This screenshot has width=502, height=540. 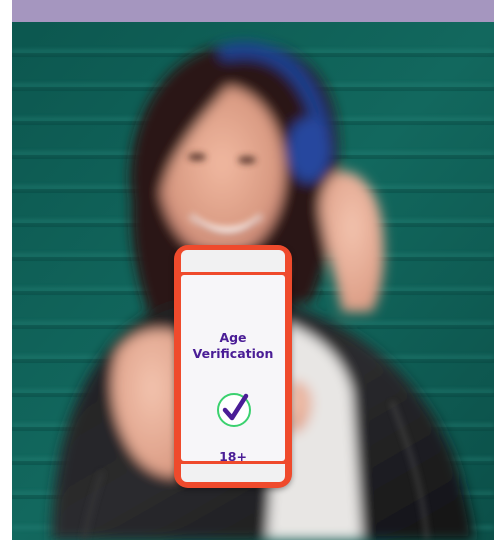 What do you see at coordinates (253, 11) in the screenshot?
I see `header-band` at bounding box center [253, 11].